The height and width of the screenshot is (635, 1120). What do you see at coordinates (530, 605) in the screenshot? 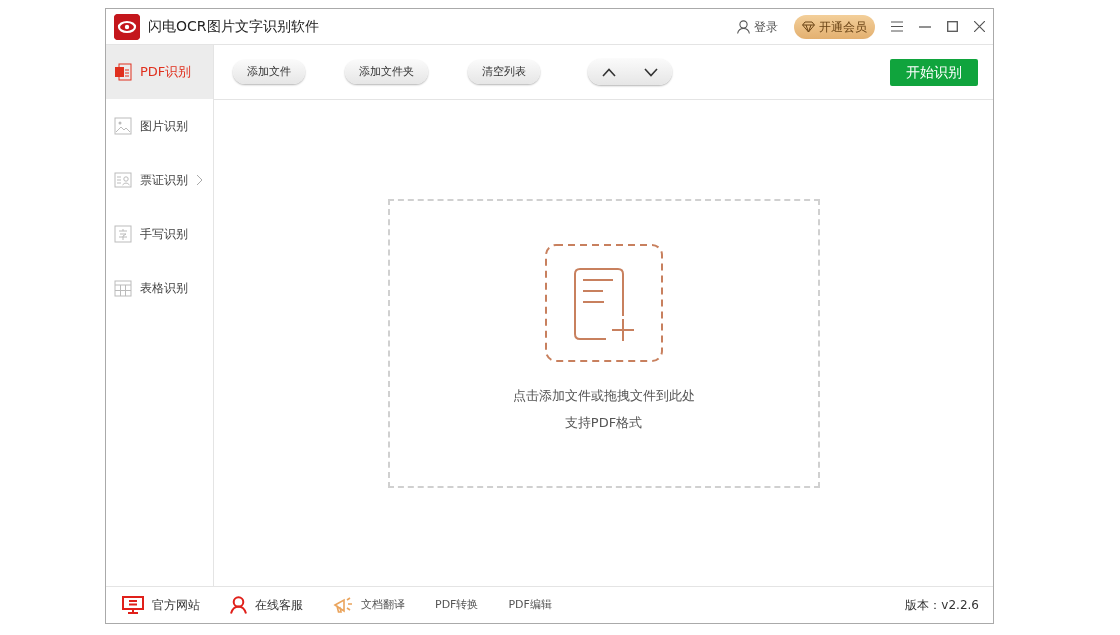
I see `footer-link: PDF编辑` at bounding box center [530, 605].